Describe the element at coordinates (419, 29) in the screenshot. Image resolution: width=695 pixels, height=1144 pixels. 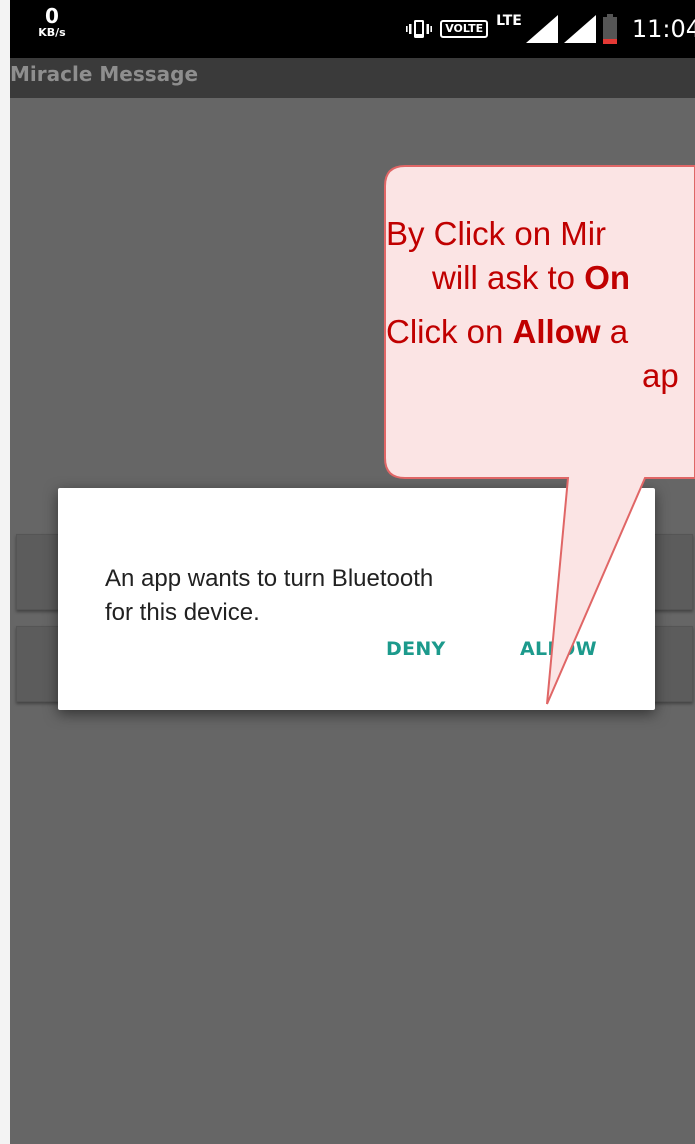
I see `vibrate-icon` at that location.